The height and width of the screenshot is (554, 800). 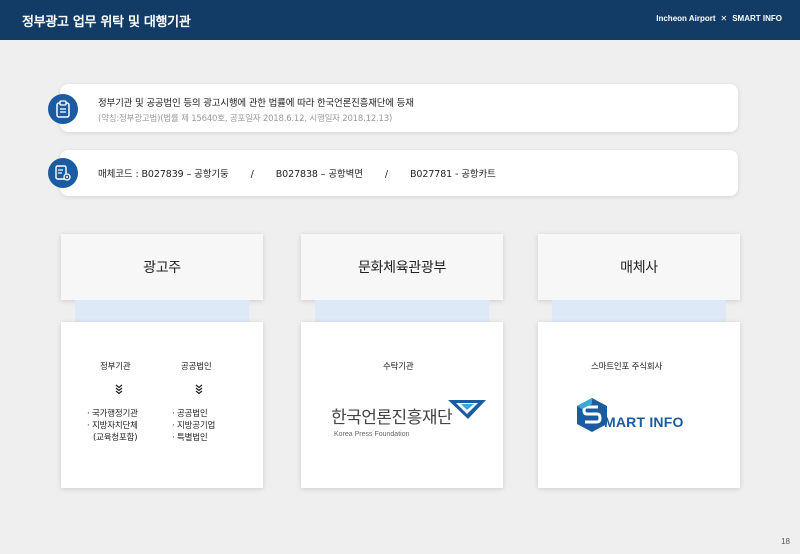 I want to click on kpf-logo-icon, so click(x=467, y=409).